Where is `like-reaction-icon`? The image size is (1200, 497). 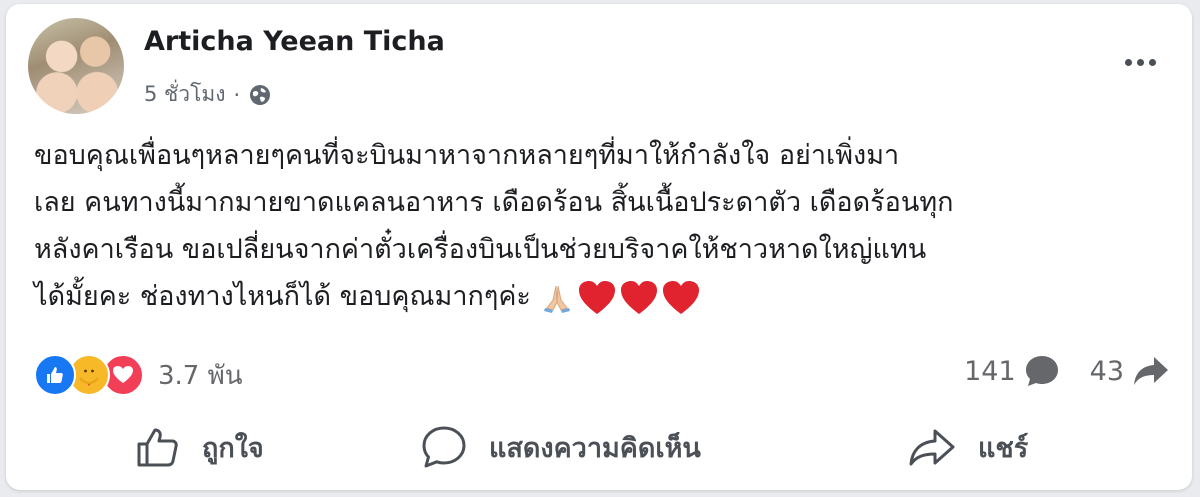 like-reaction-icon is located at coordinates (55, 375).